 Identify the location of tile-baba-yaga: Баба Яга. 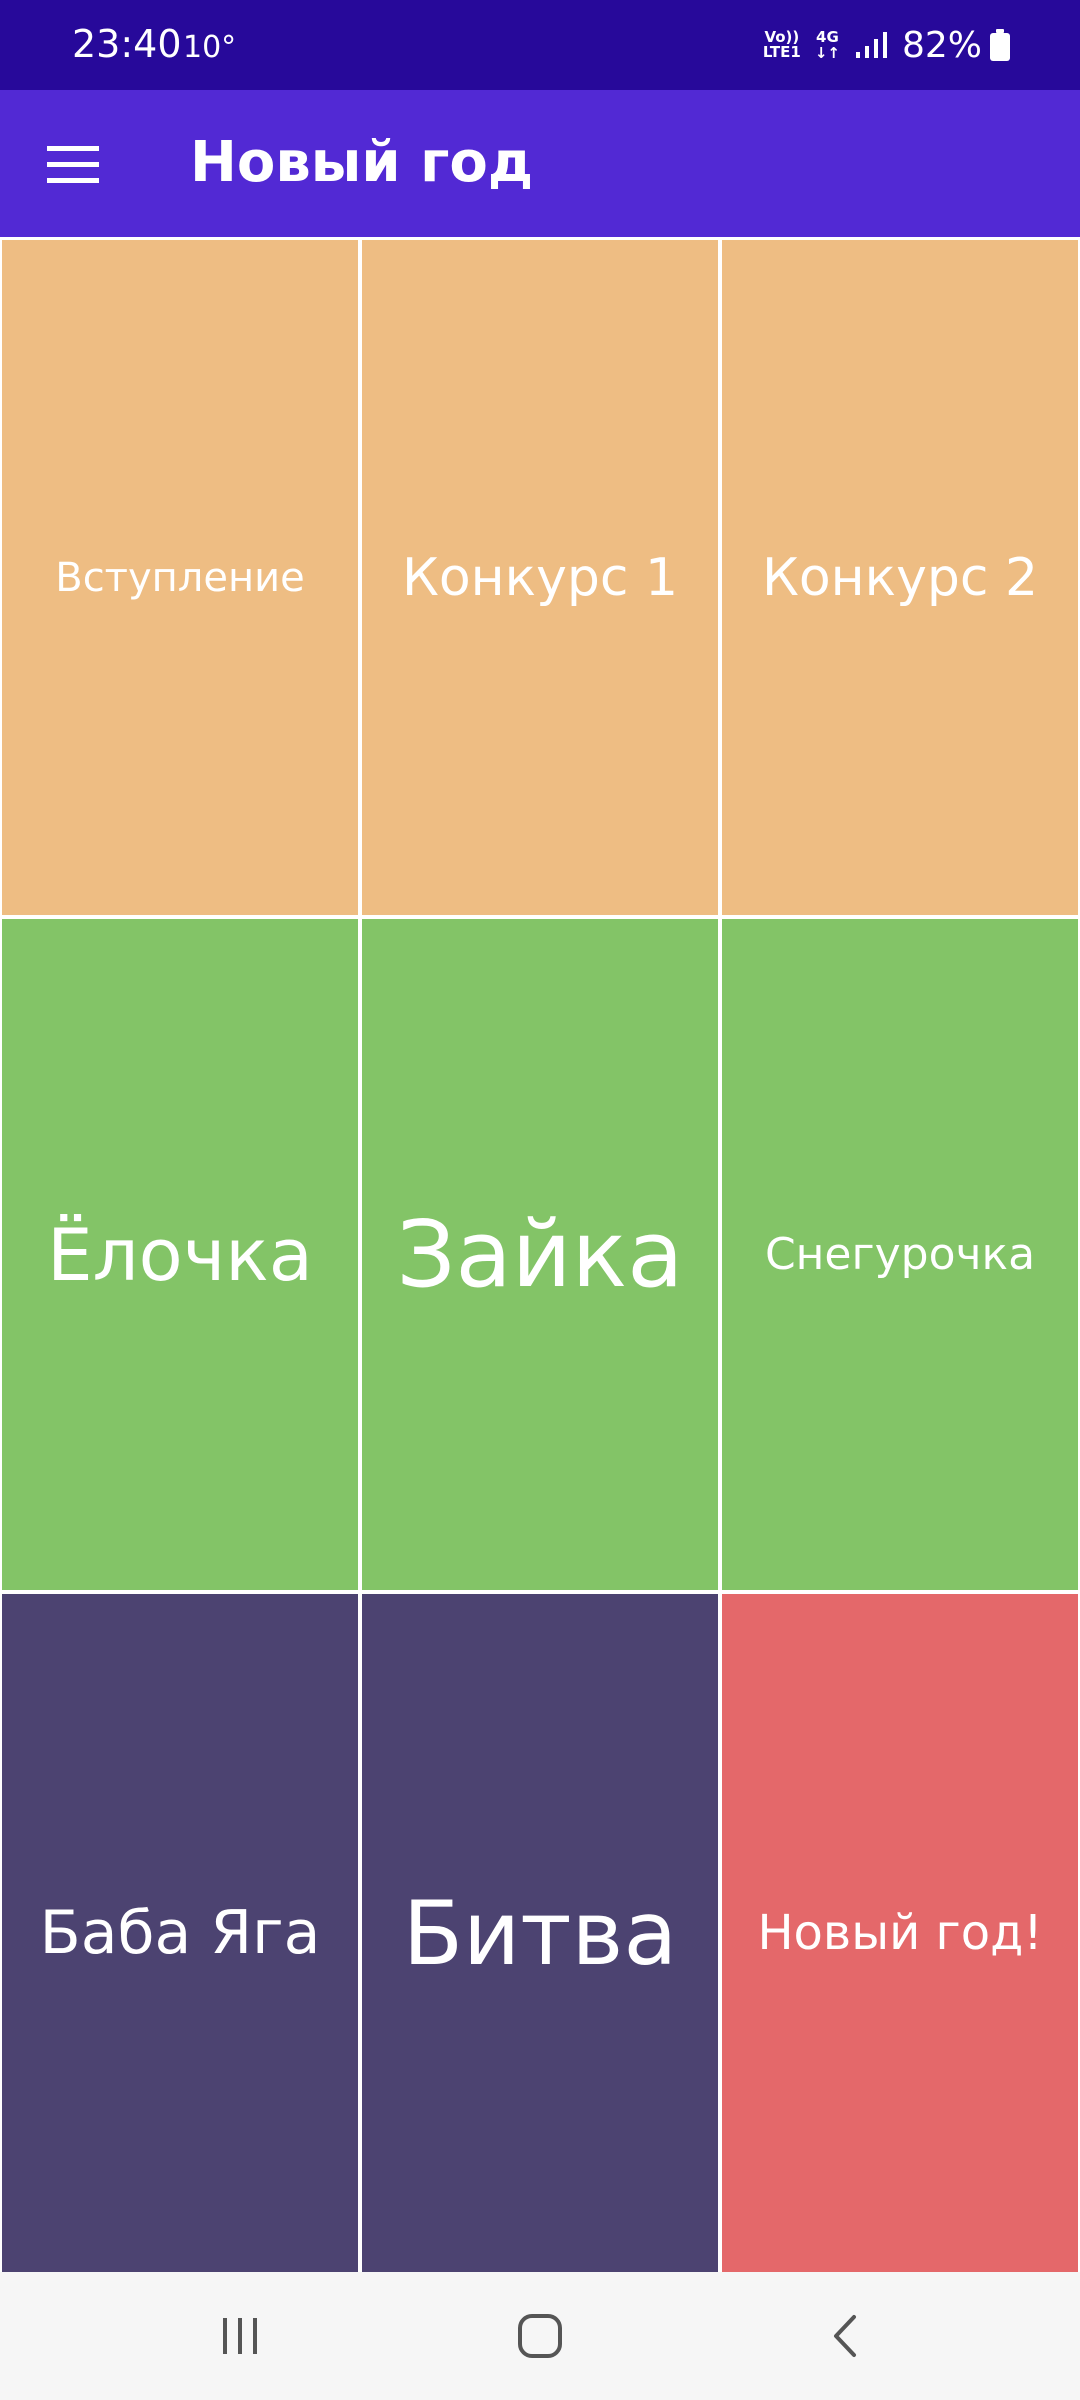
(180, 1933).